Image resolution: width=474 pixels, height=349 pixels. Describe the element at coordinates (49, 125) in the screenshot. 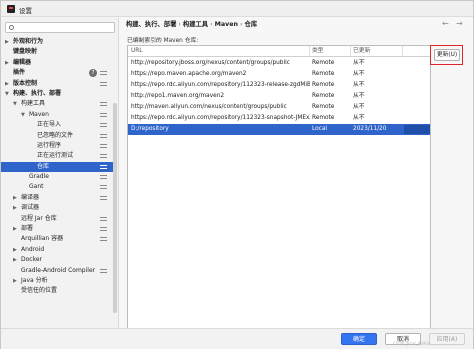

I see `sidebar-item-label: 正在导入` at that location.